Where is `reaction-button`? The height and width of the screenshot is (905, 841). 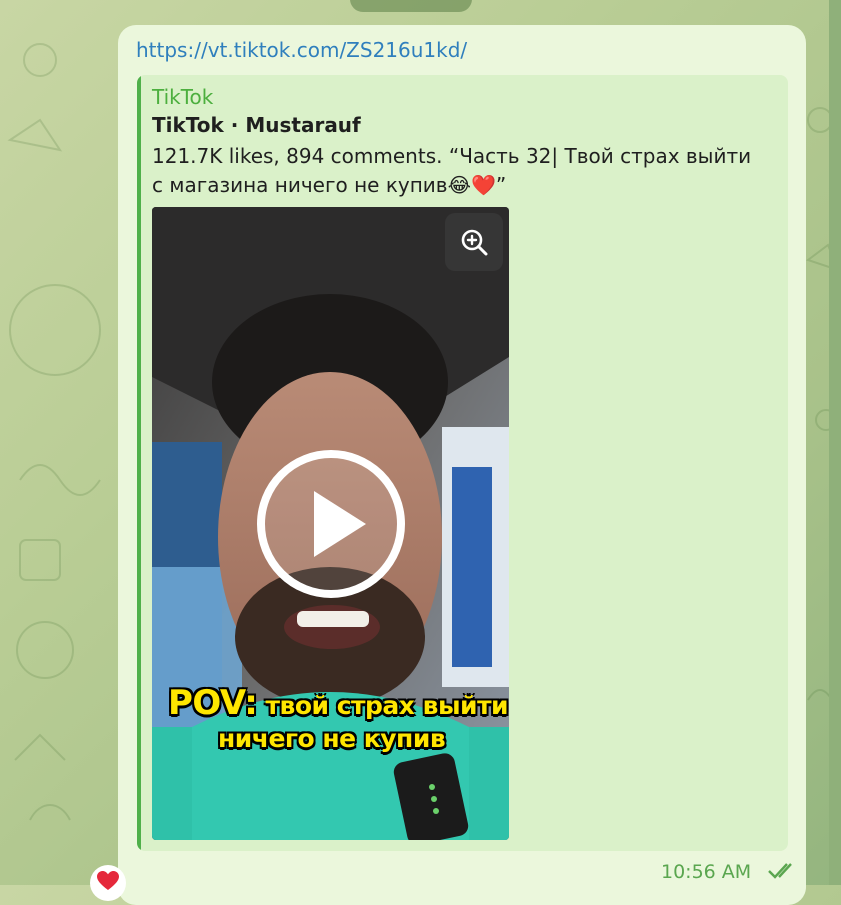
reaction-button is located at coordinates (108, 883).